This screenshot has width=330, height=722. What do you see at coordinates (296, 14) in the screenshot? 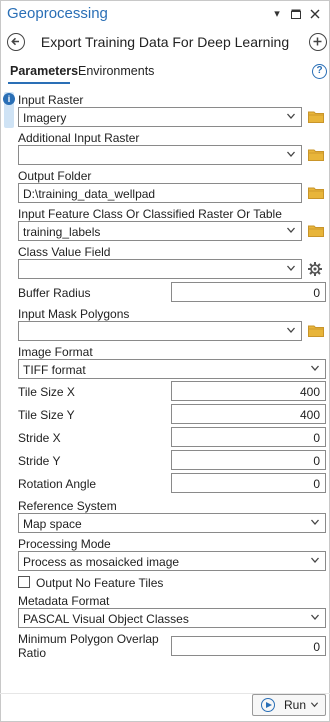
I see `restore-icon` at bounding box center [296, 14].